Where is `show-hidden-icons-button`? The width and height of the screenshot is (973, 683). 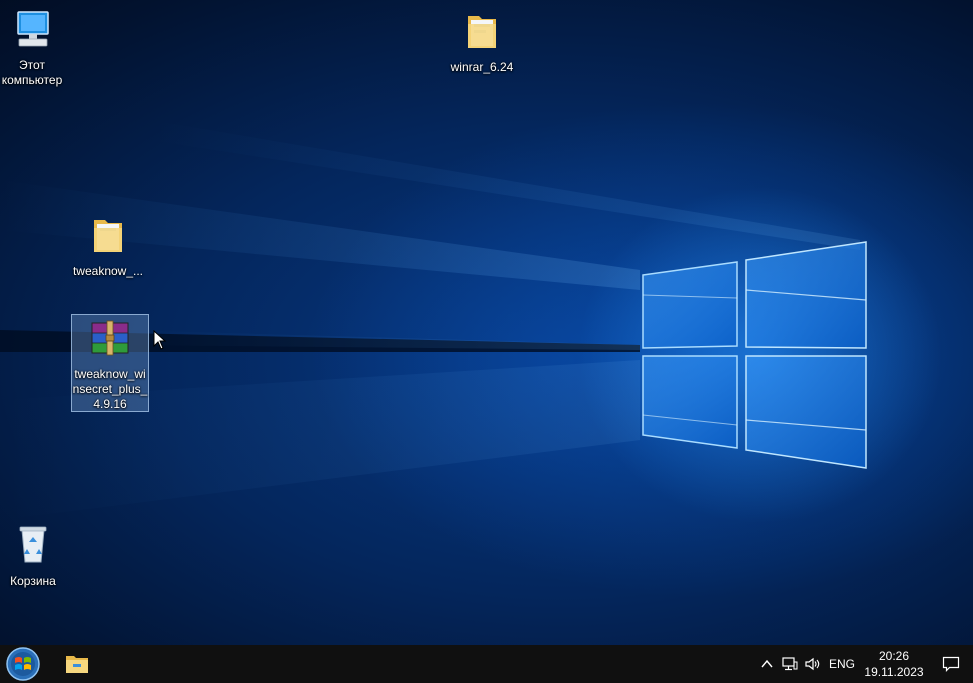
show-hidden-icons-button is located at coordinates (767, 664).